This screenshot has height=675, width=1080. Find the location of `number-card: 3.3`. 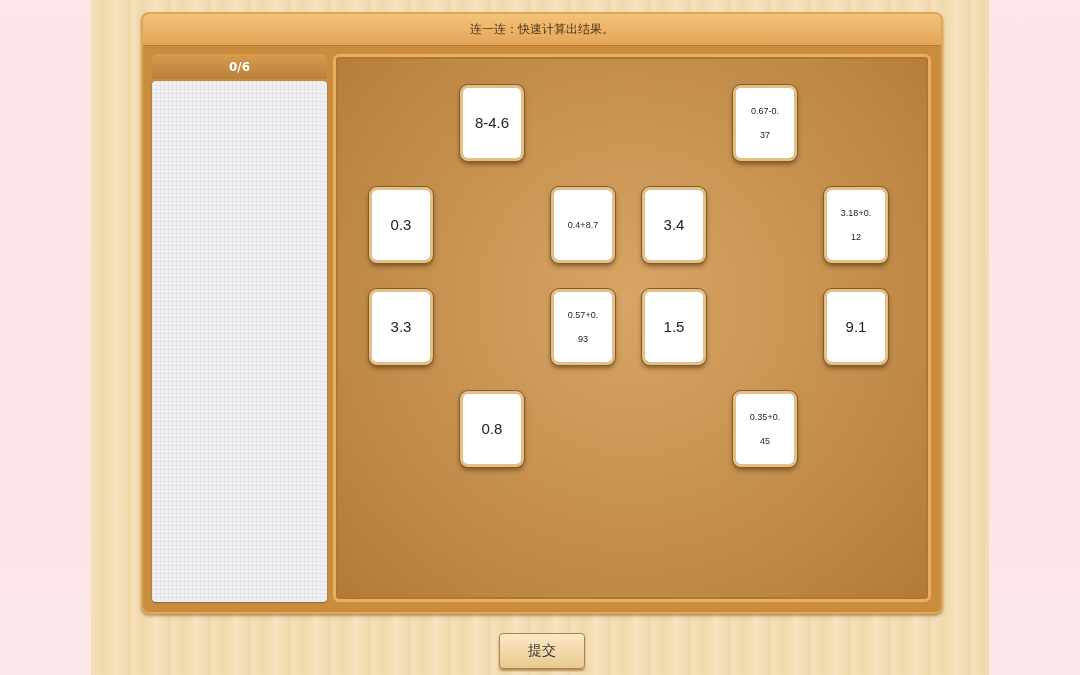

number-card: 3.3 is located at coordinates (401, 327).